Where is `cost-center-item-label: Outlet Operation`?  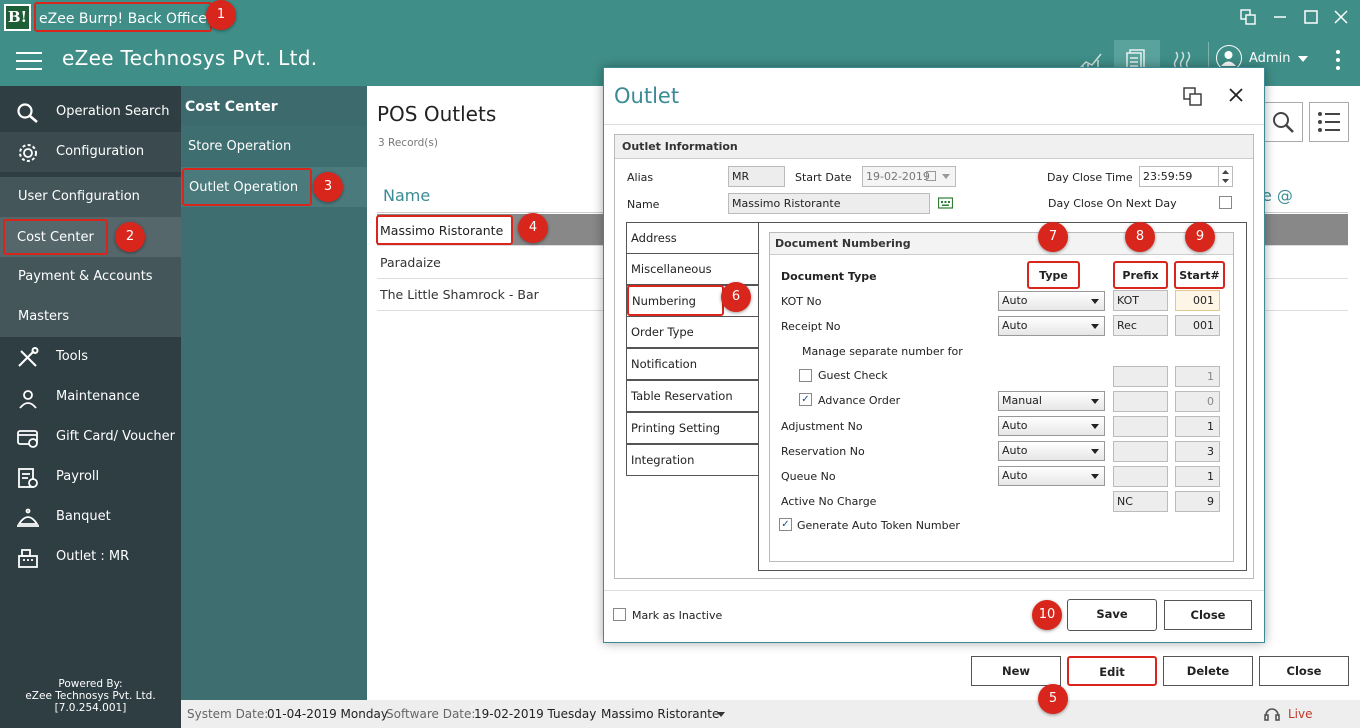 cost-center-item-label: Outlet Operation is located at coordinates (247, 187).